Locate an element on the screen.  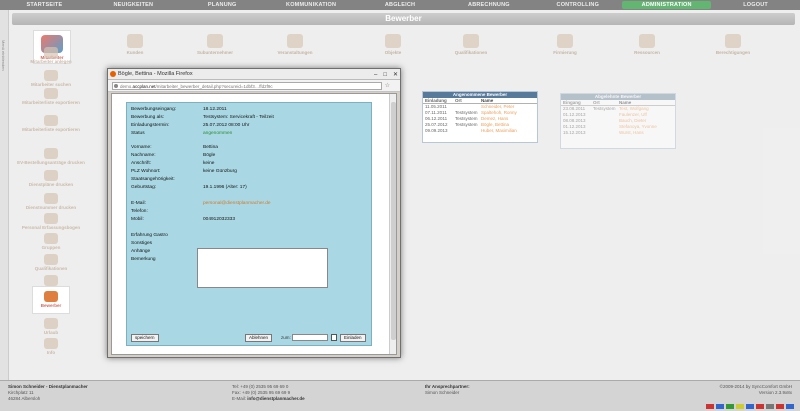
header-eingang: Eingang is located at coordinates (572, 102).